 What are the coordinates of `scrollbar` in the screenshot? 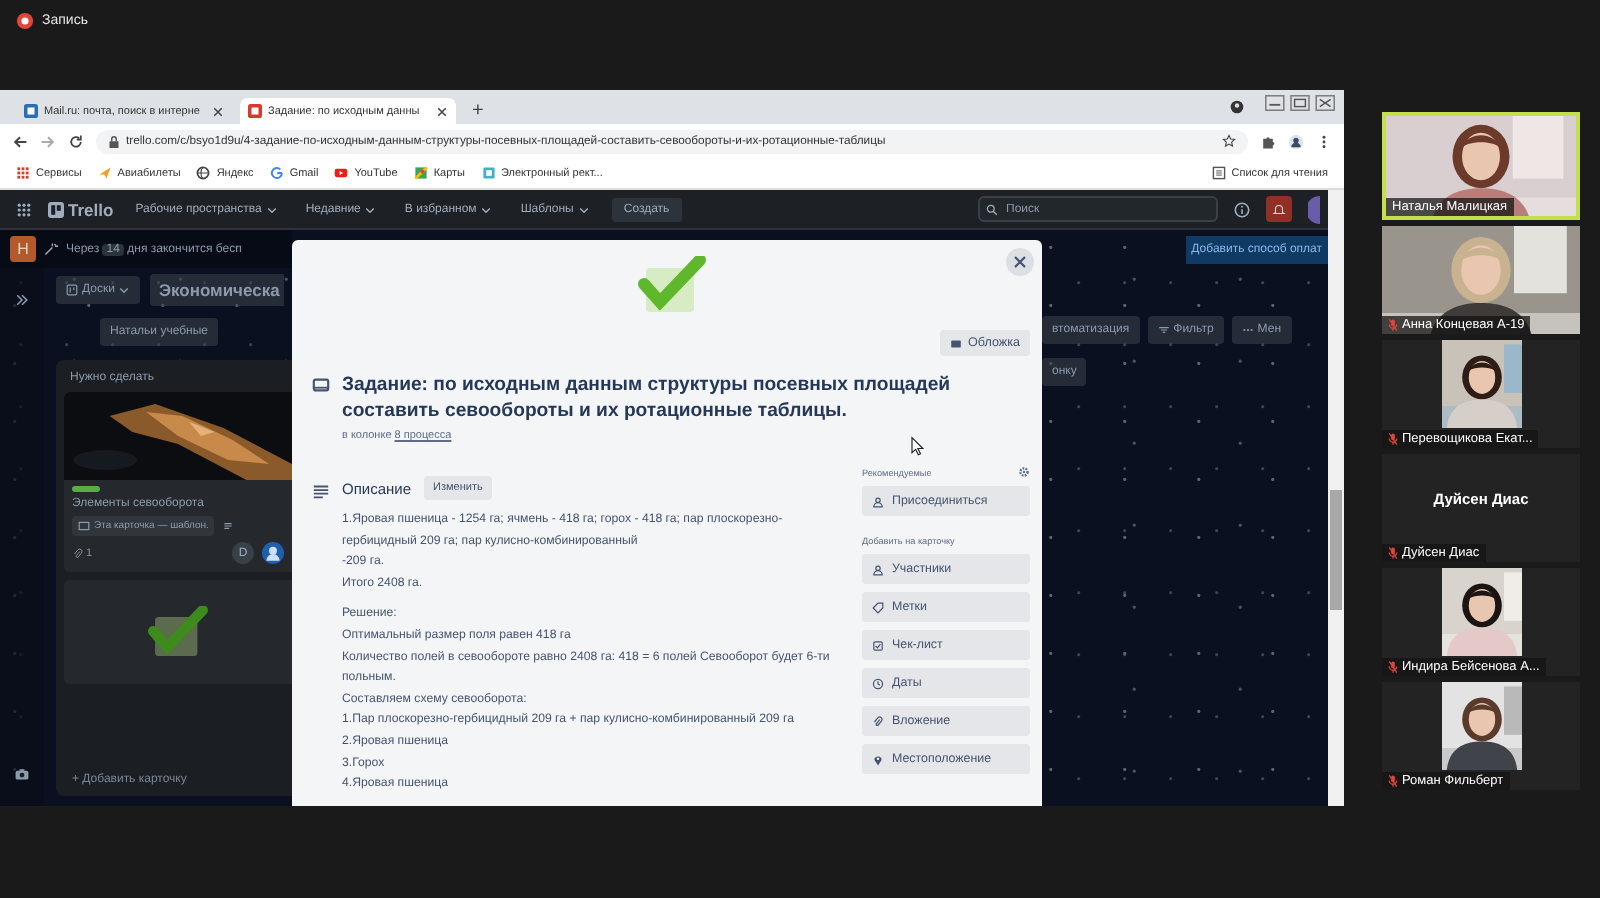 It's located at (1336, 498).